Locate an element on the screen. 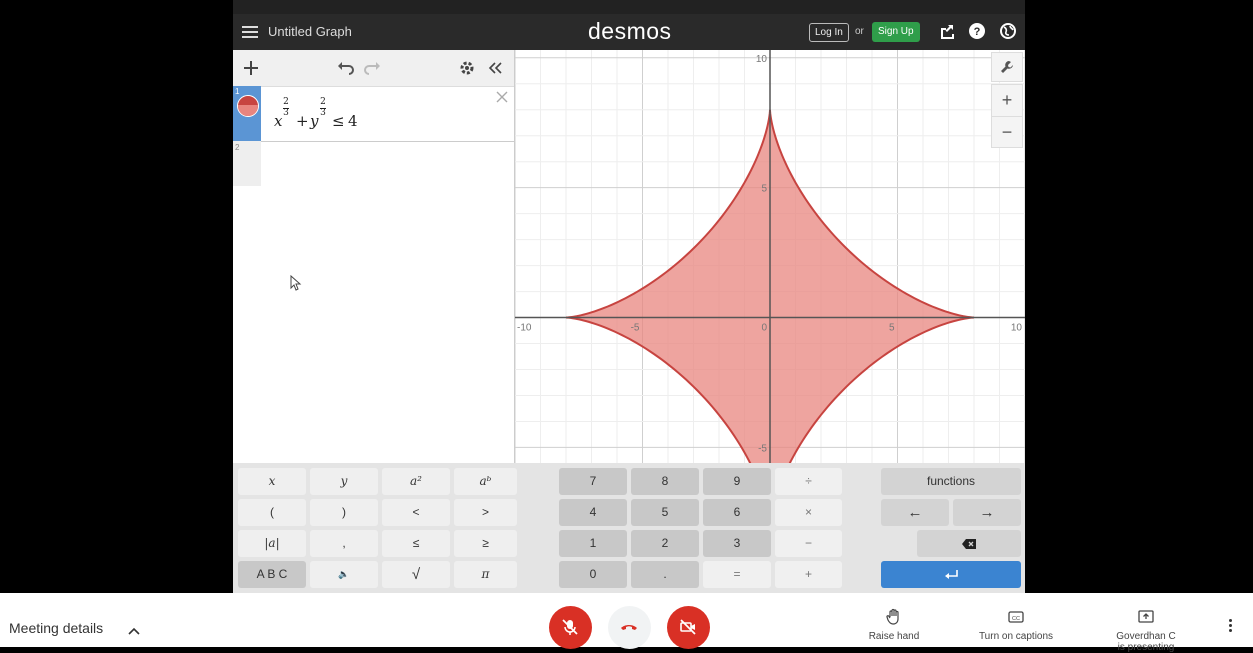 This screenshot has height=653, width=1253. key-less-than: < is located at coordinates (416, 512).